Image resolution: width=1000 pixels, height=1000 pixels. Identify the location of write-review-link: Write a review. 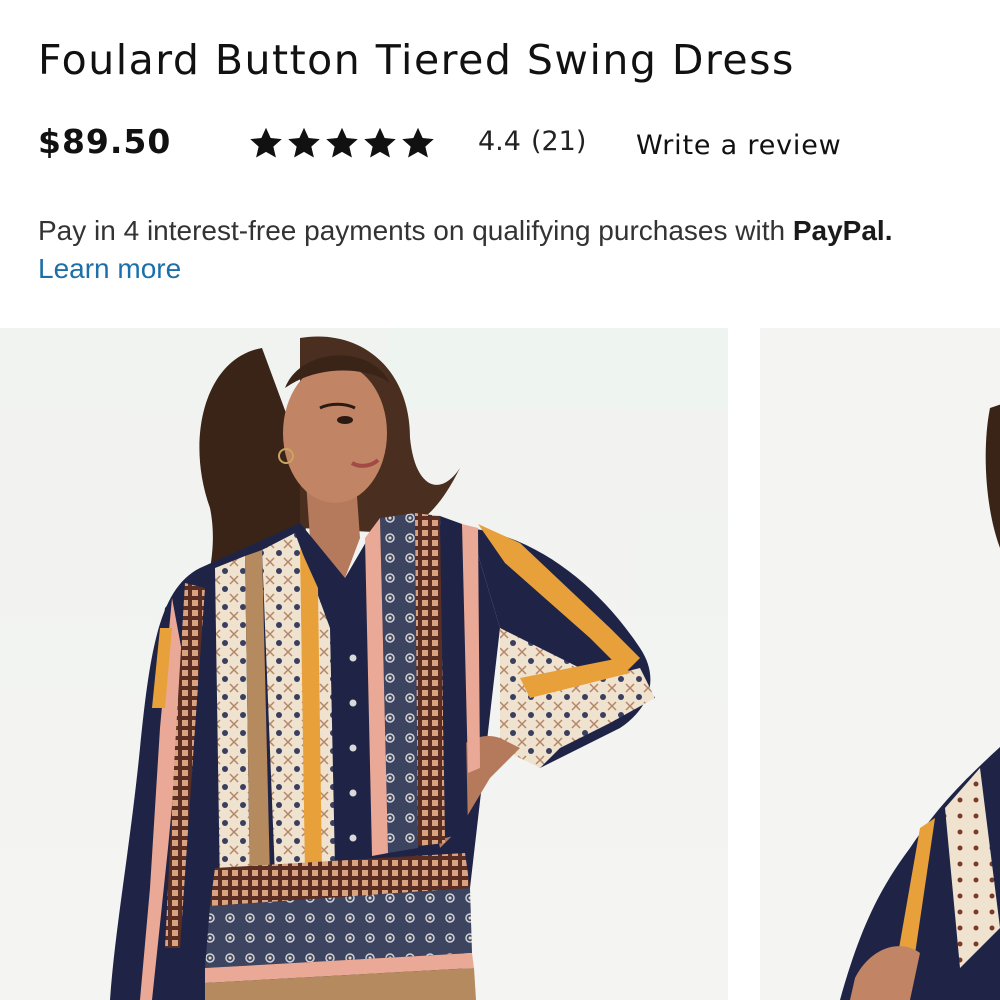
(739, 145).